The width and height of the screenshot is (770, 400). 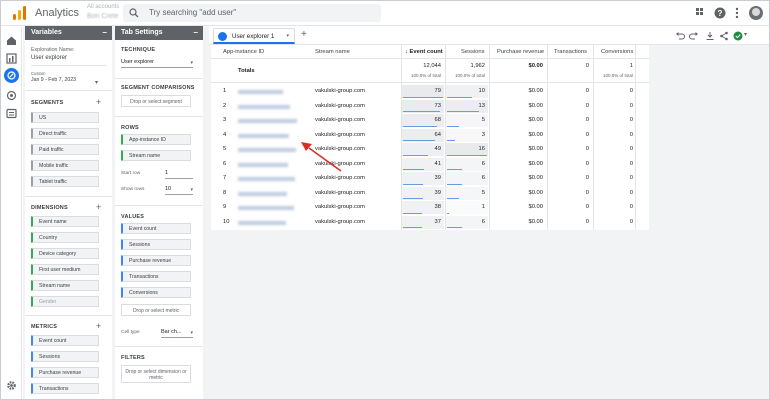 I want to click on show-rows-dropdown: 10 ▾, so click(x=179, y=189).